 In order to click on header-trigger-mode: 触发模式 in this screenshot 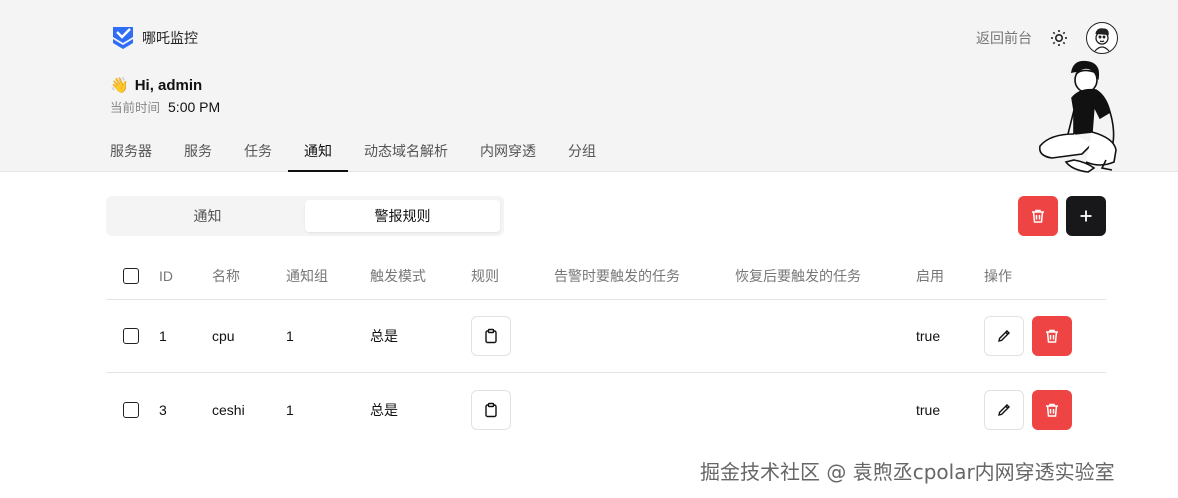, I will do `click(398, 275)`.